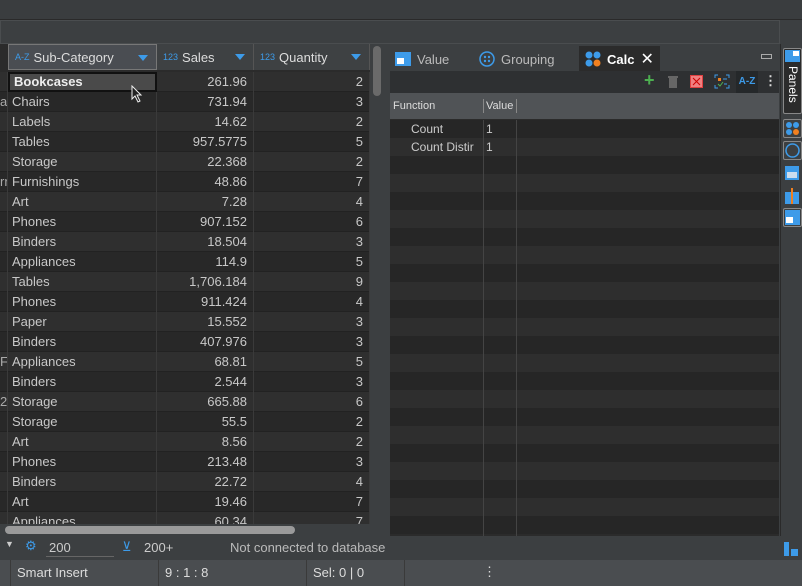 Image resolution: width=802 pixels, height=586 pixels. What do you see at coordinates (584, 129) in the screenshot?
I see `calc-row: Count 1` at bounding box center [584, 129].